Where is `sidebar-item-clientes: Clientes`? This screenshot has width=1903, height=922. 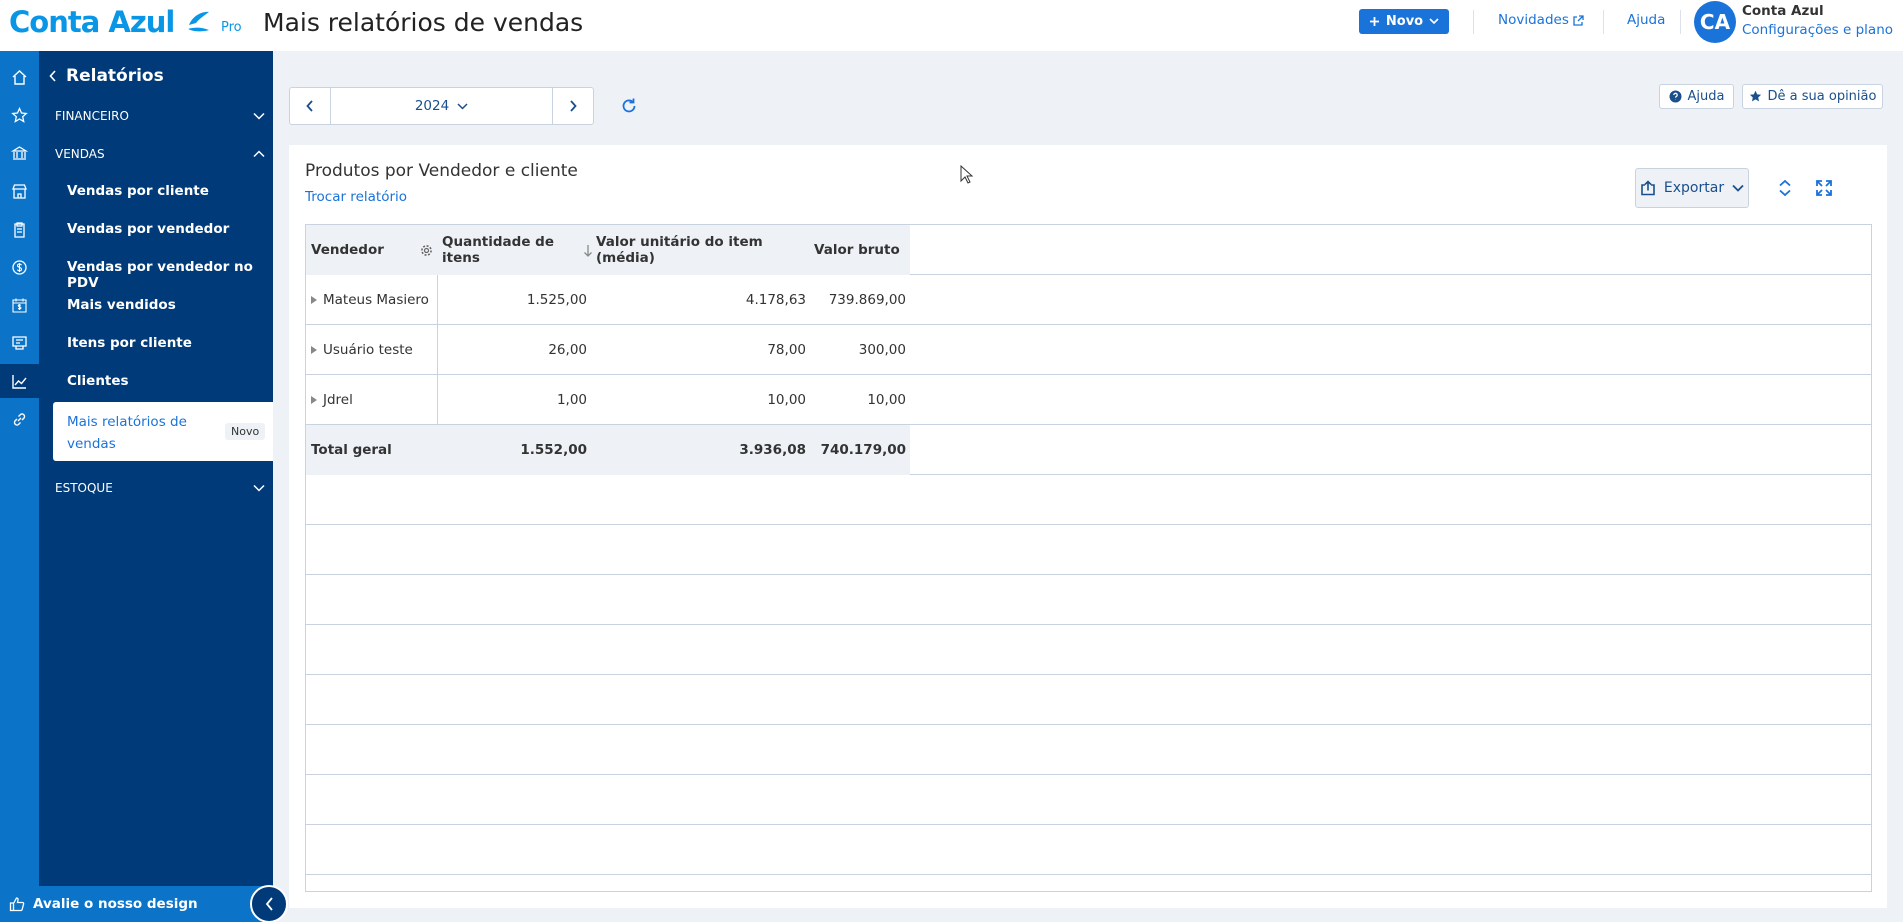 sidebar-item-clientes: Clientes is located at coordinates (98, 381).